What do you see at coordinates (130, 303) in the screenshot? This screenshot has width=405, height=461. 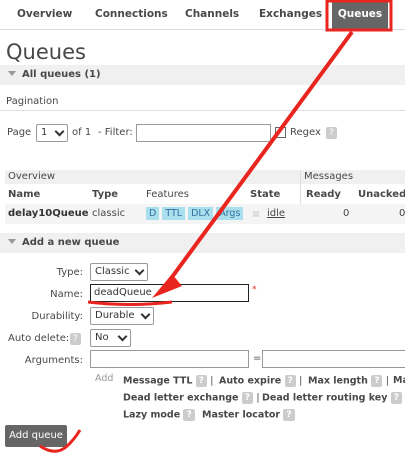 I see `annotation-underline` at bounding box center [130, 303].